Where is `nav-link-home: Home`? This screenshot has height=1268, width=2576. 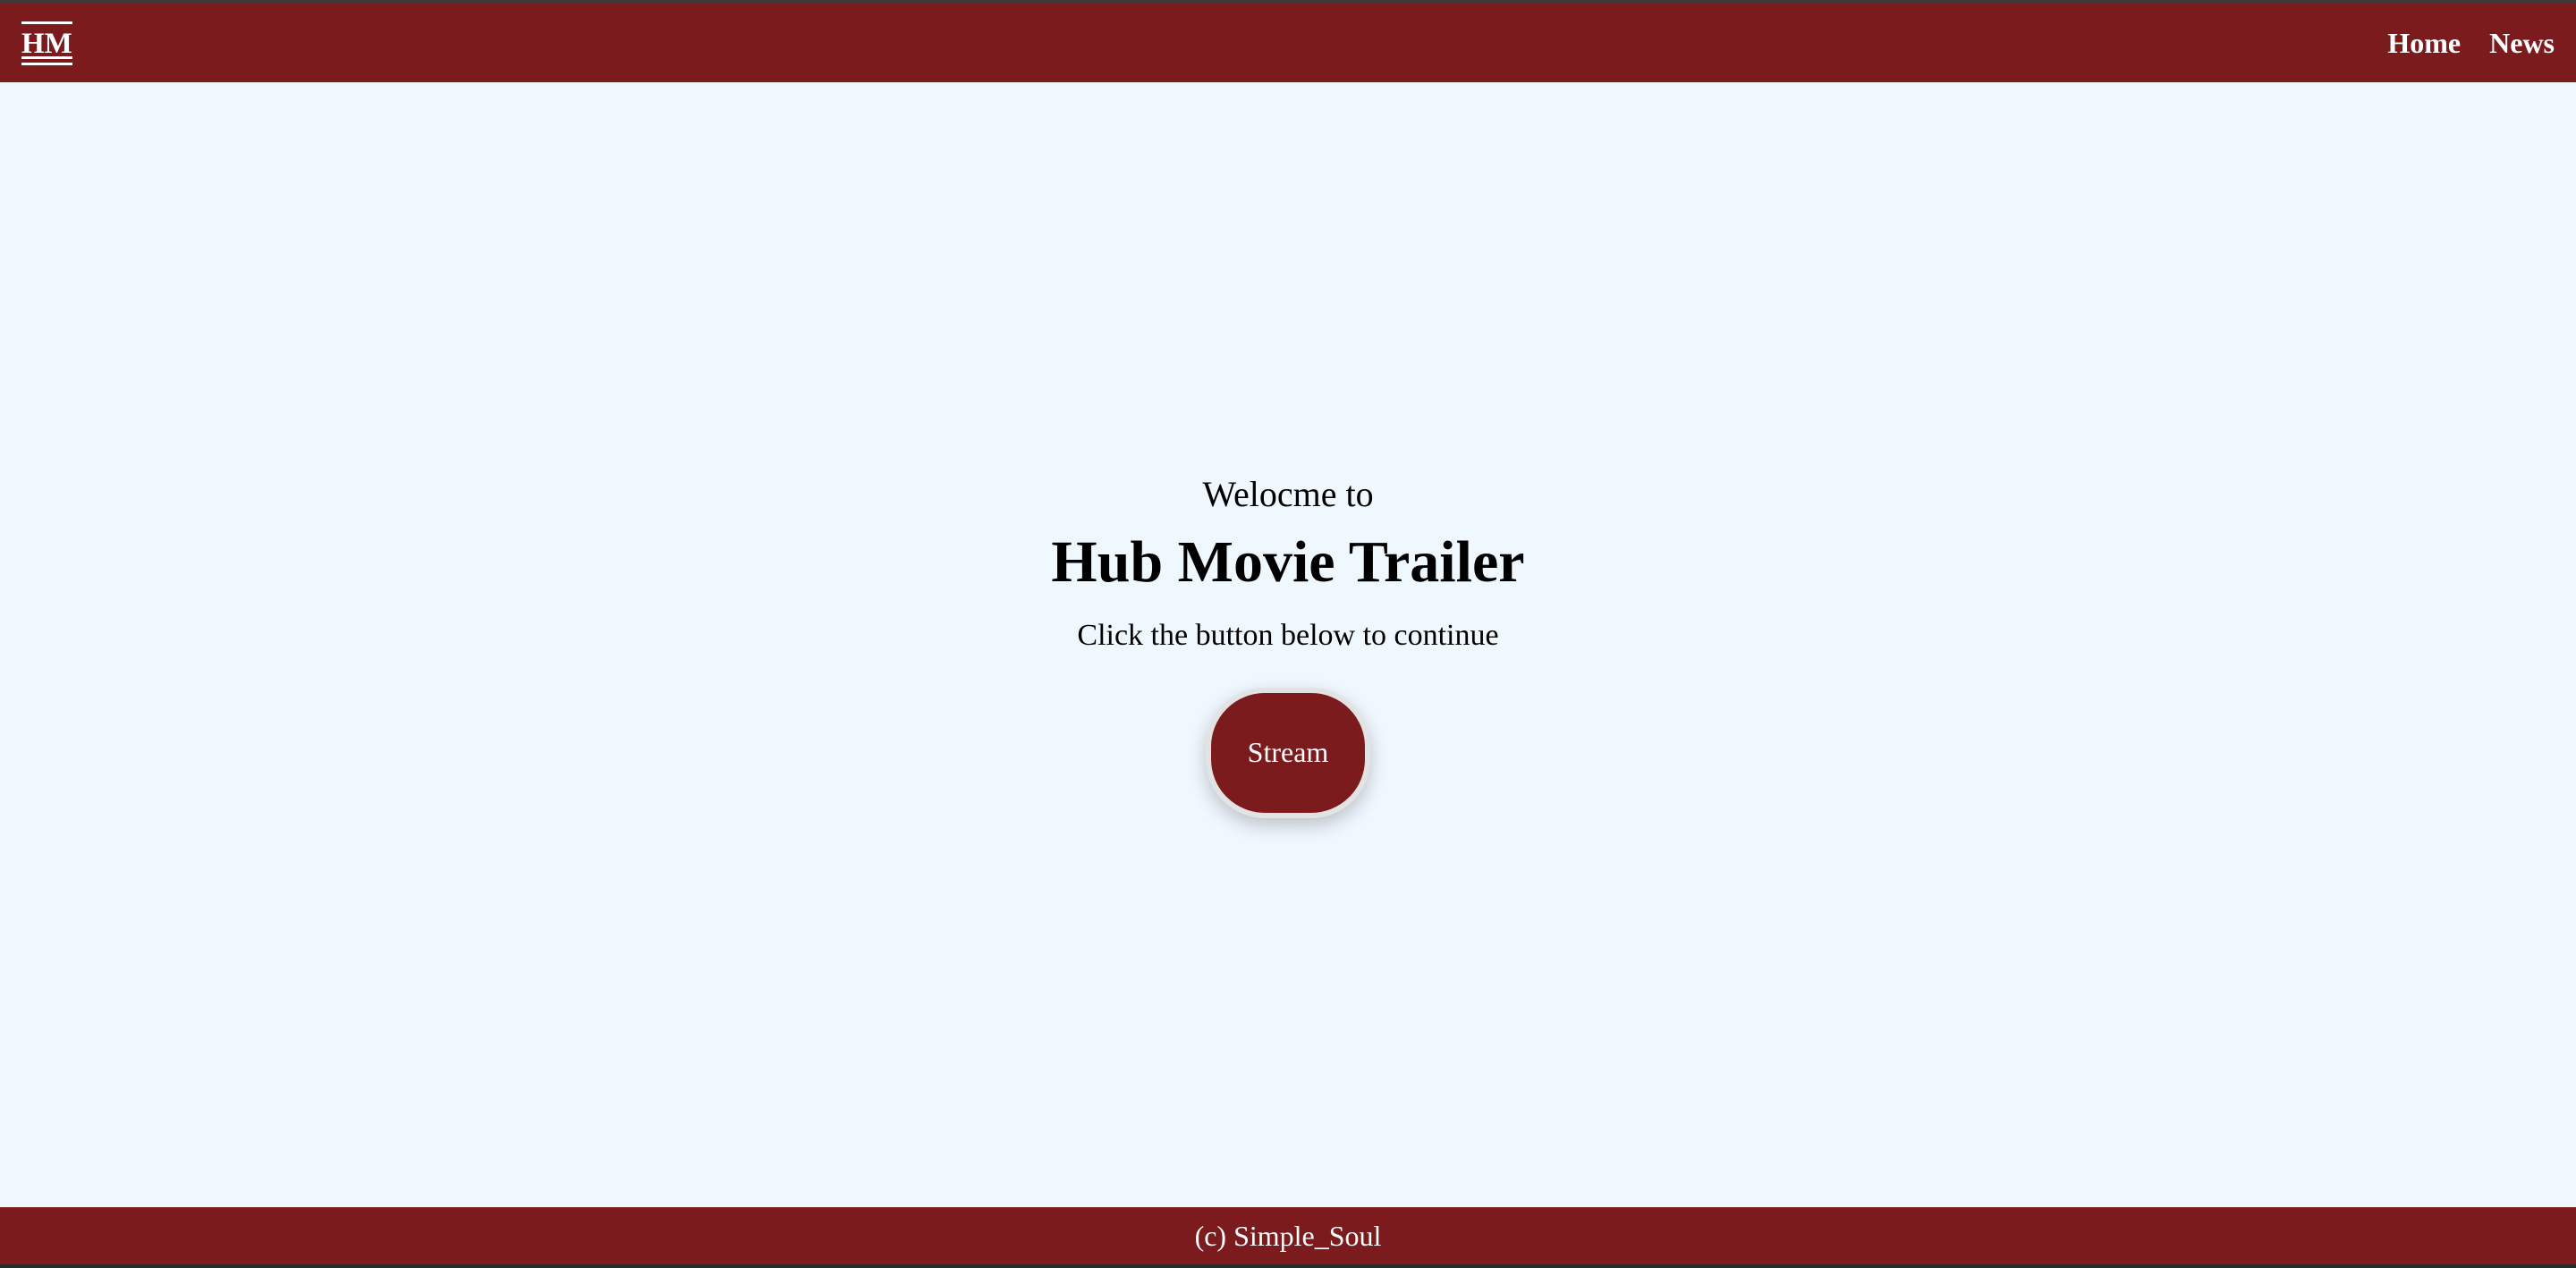 nav-link-home: Home is located at coordinates (2424, 43).